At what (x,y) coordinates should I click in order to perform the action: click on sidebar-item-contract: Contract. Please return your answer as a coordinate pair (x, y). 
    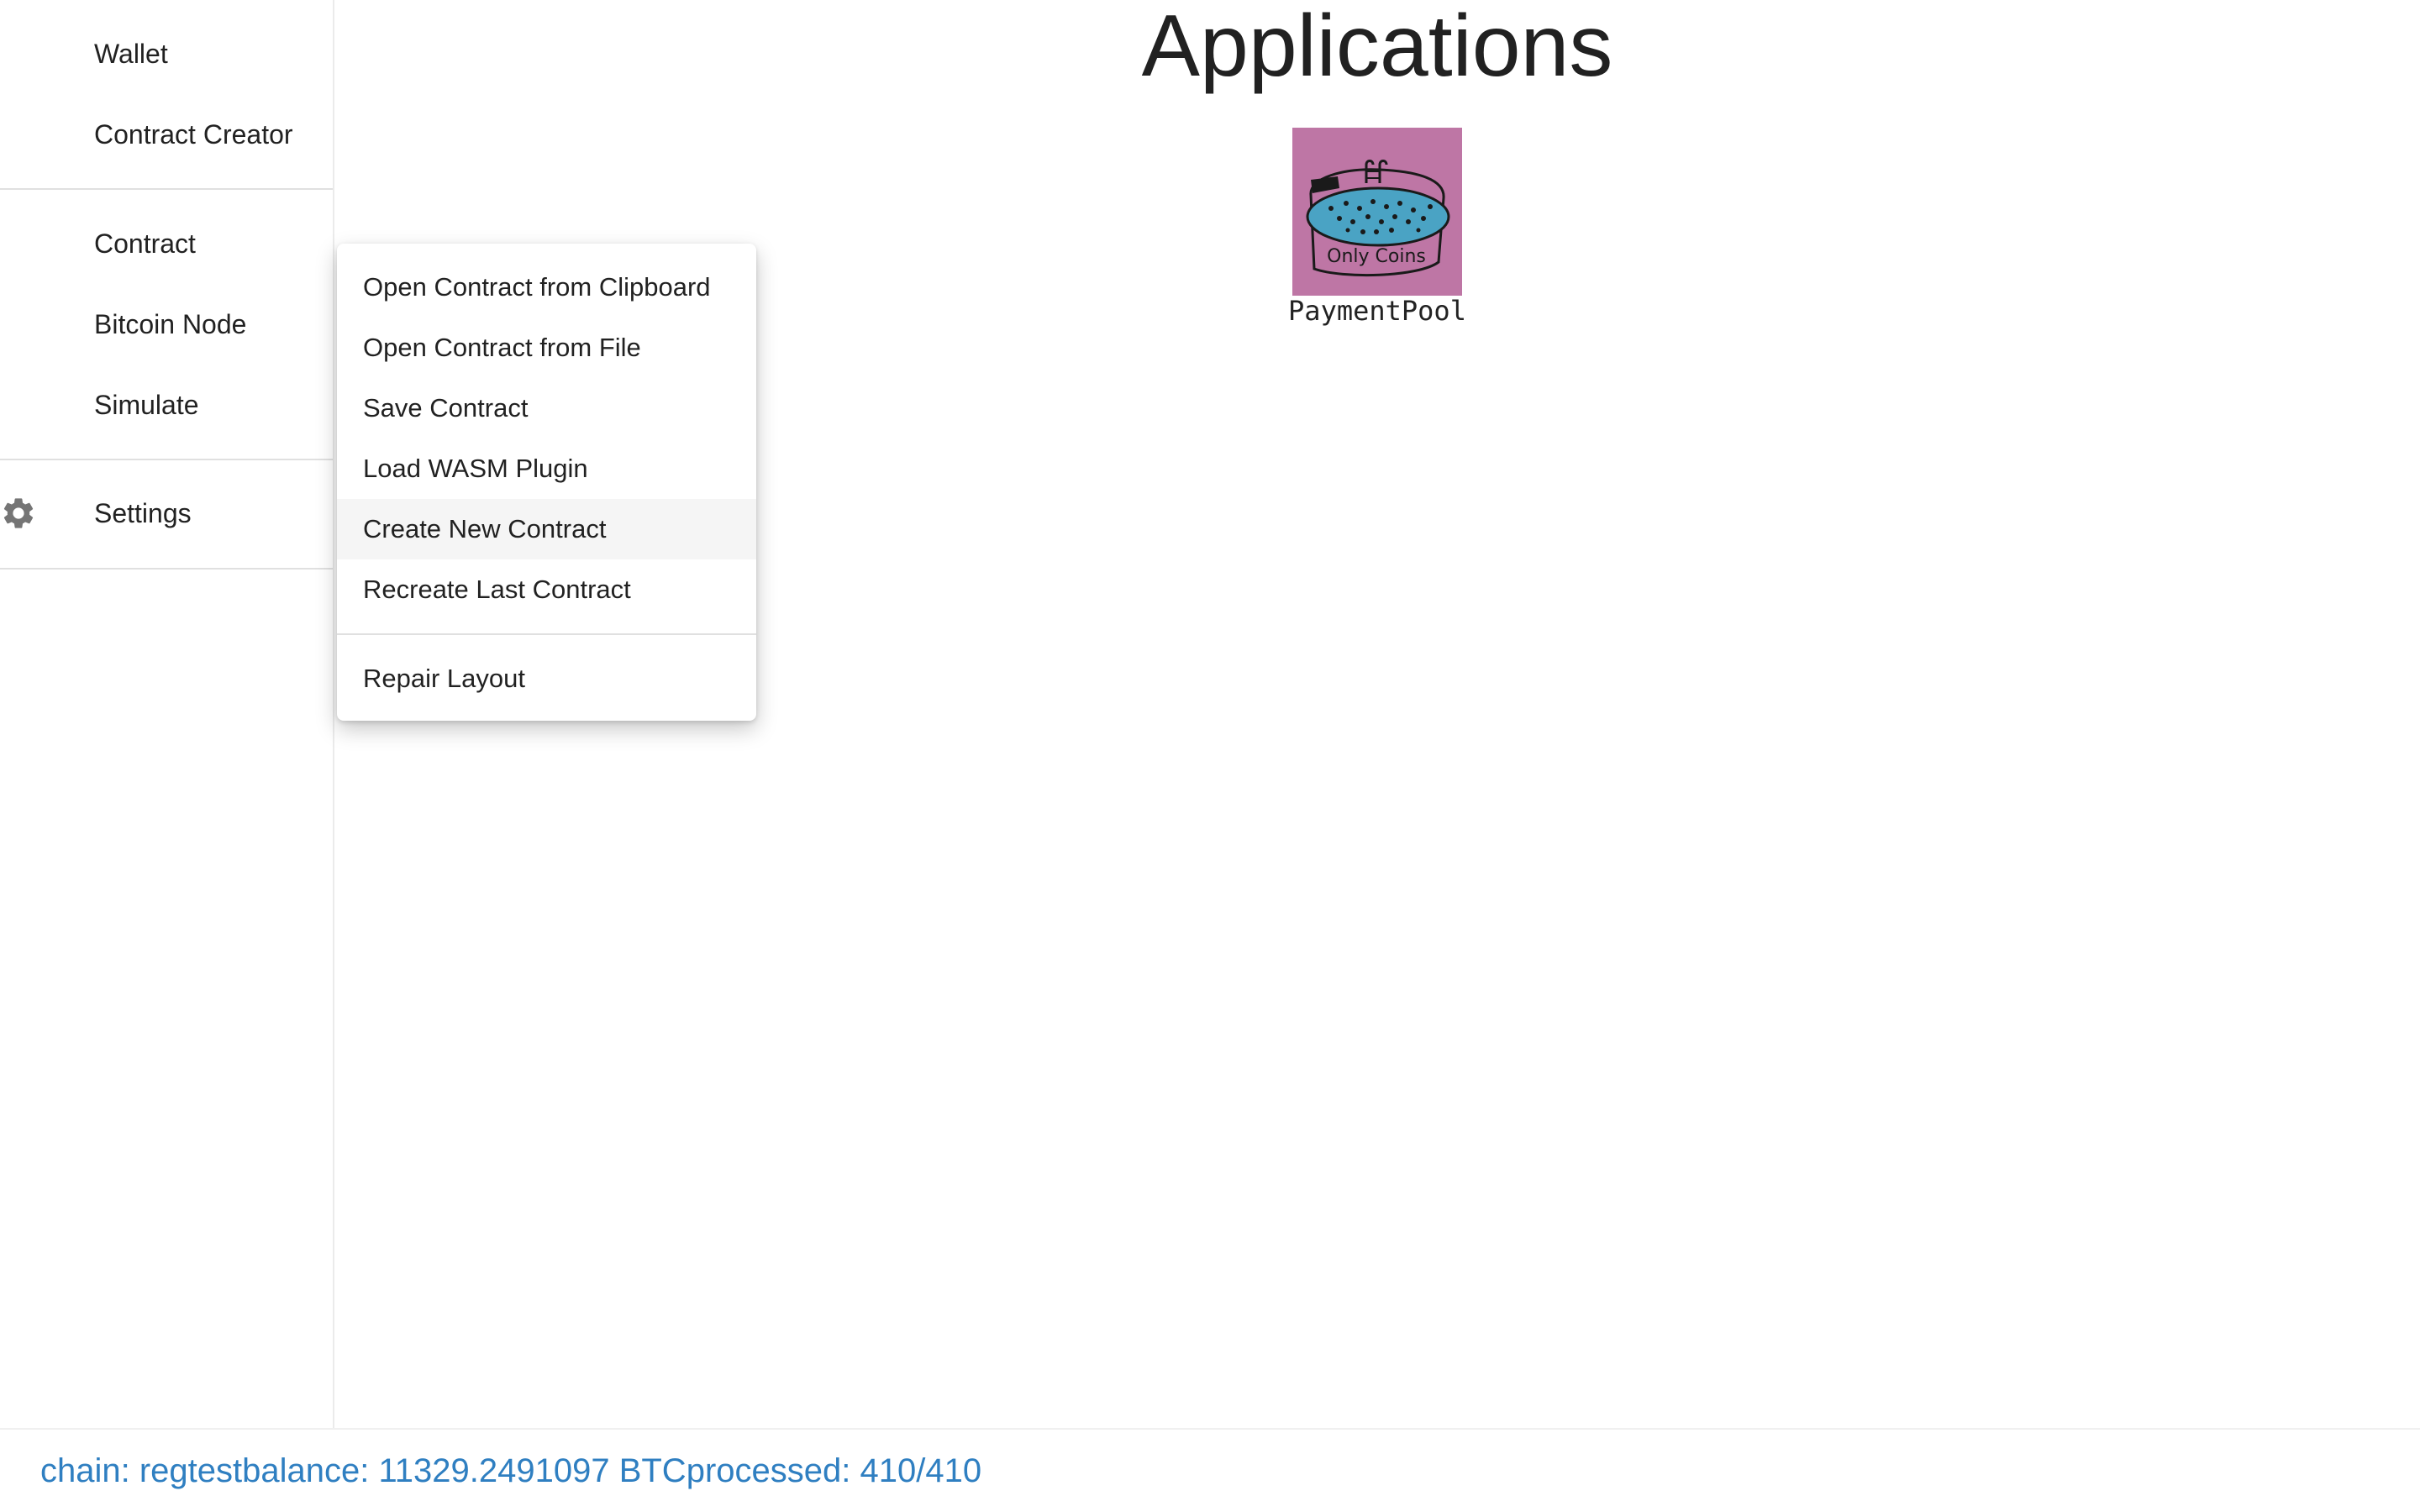
    Looking at the image, I should click on (166, 243).